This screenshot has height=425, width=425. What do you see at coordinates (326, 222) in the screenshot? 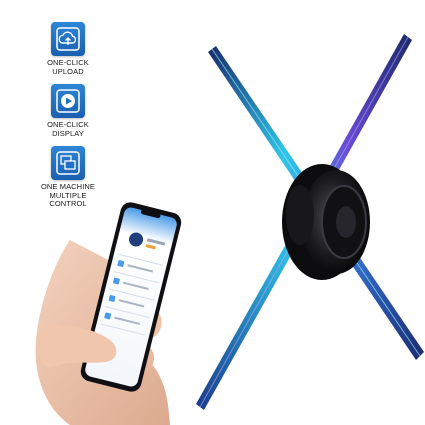
I see `fan-motor-hub` at bounding box center [326, 222].